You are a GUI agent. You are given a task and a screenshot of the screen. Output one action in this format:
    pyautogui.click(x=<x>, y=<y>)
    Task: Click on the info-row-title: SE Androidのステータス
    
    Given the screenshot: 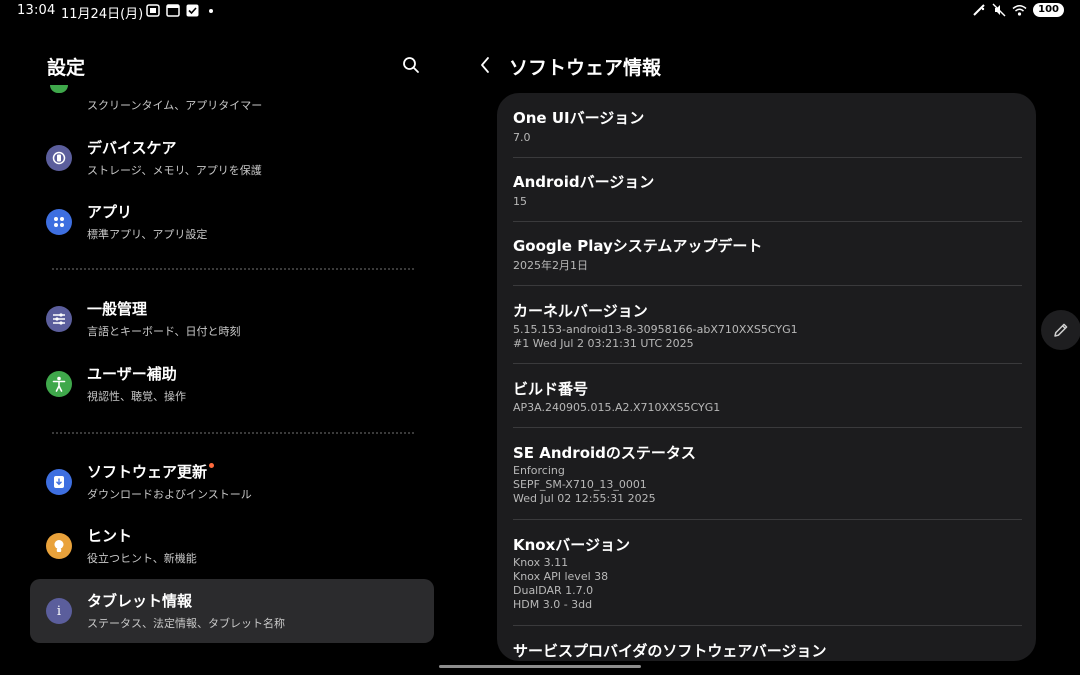 What is the action you would take?
    pyautogui.click(x=604, y=453)
    